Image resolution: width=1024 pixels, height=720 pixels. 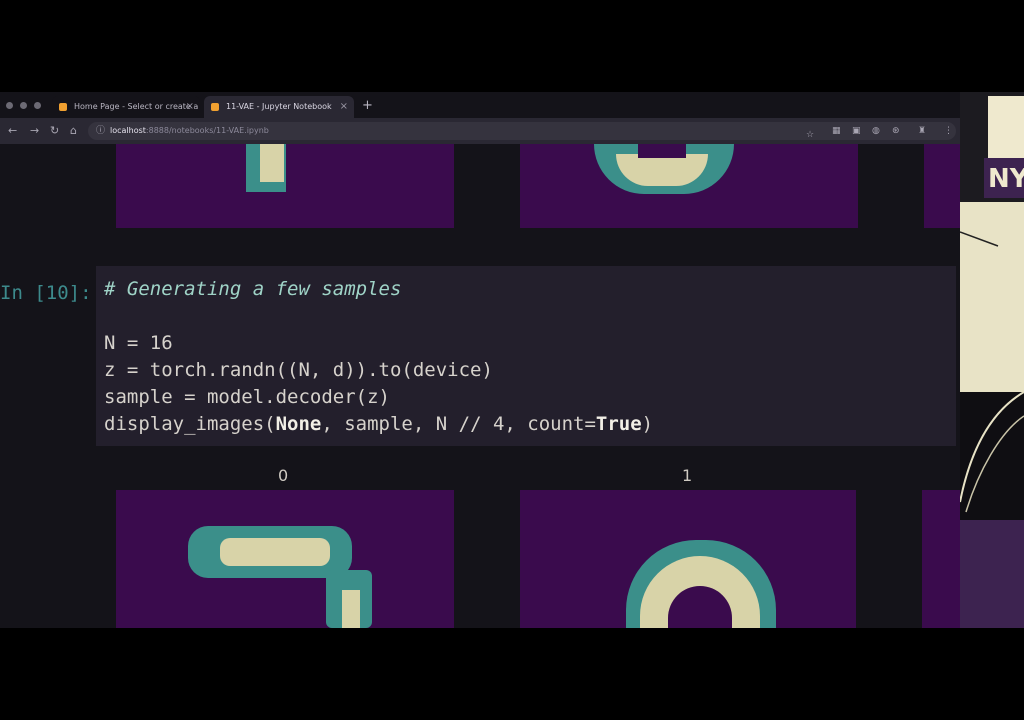 What do you see at coordinates (12, 131) in the screenshot?
I see `back-arrow-icon: ←` at bounding box center [12, 131].